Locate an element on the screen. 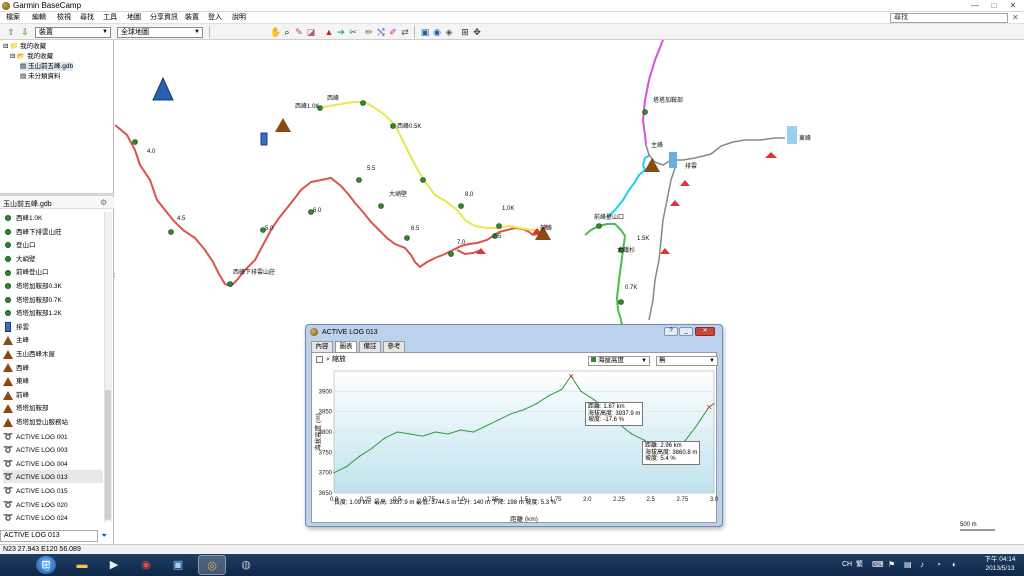 The height and width of the screenshot is (576, 1024). pan-icon: ✥ is located at coordinates (477, 32).